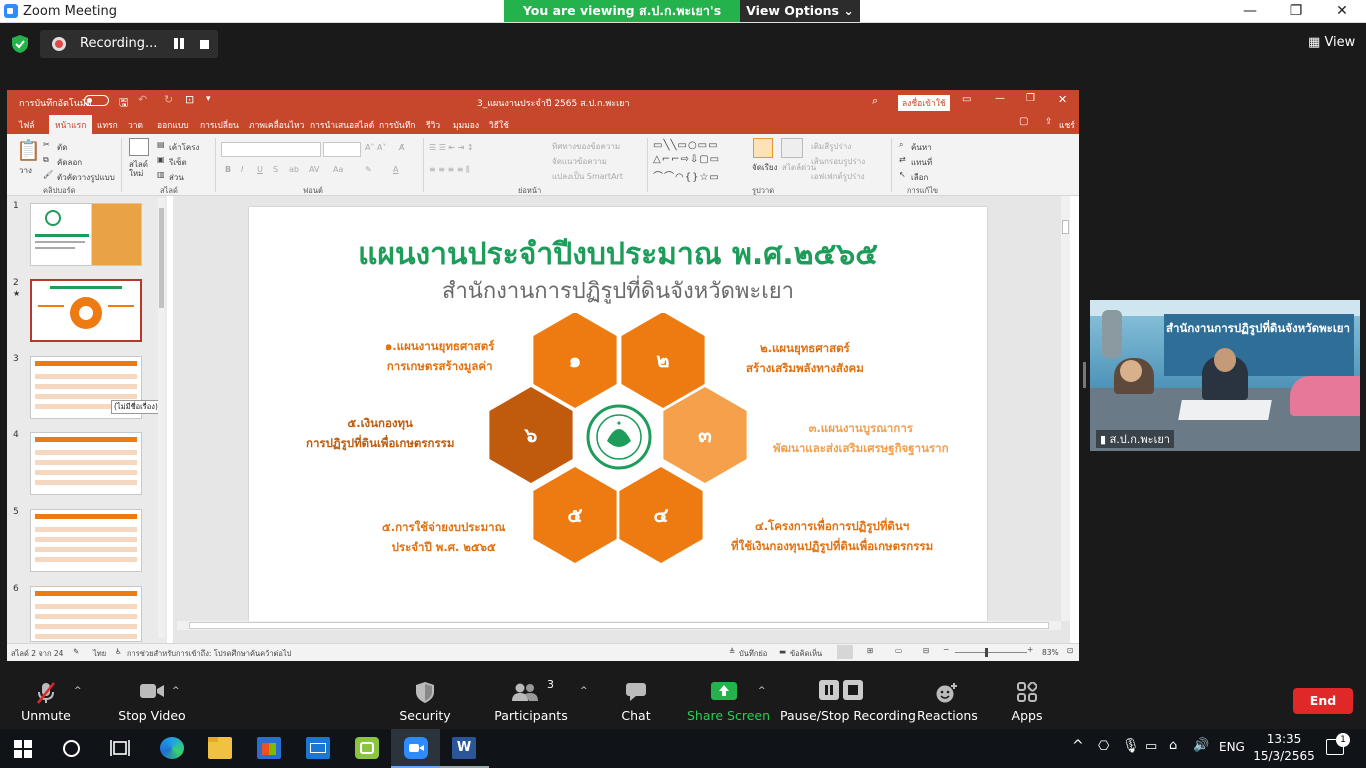  What do you see at coordinates (338, 169) in the screenshot?
I see `change-case-icon: Aa` at bounding box center [338, 169].